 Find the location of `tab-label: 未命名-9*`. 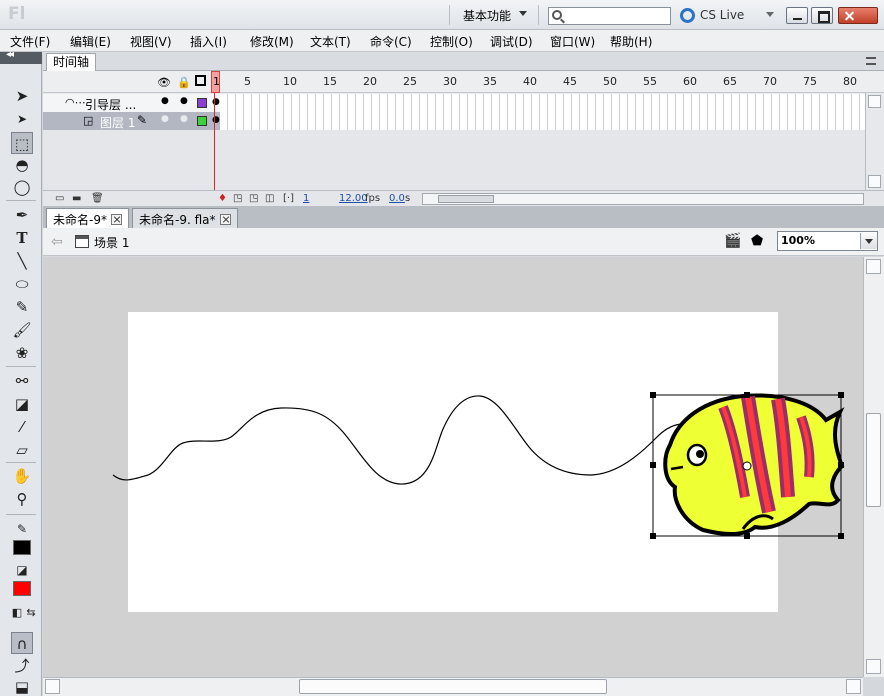

tab-label: 未命名-9* is located at coordinates (80, 220).